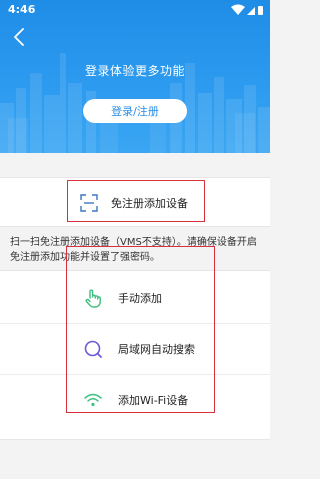  What do you see at coordinates (153, 400) in the screenshot?
I see `add-wifi-device-label: 添加Wi-Fi设备` at bounding box center [153, 400].